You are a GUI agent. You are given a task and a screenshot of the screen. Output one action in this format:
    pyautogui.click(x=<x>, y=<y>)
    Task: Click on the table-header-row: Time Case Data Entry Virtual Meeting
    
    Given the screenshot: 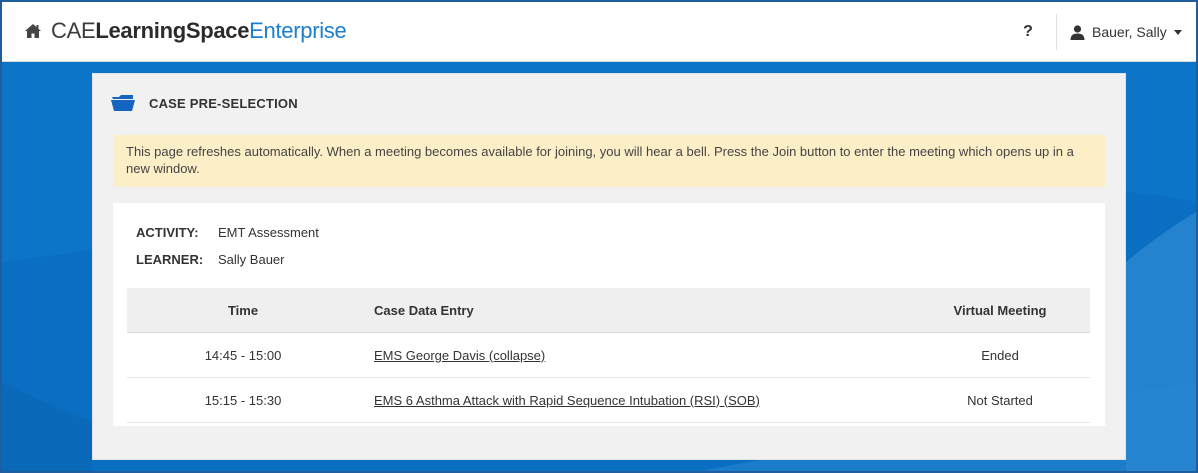 What is the action you would take?
    pyautogui.click(x=608, y=310)
    